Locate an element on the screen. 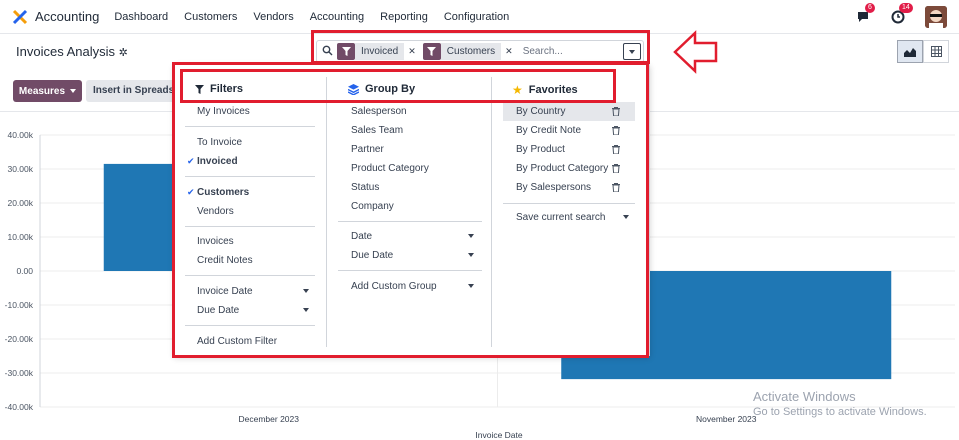 The image size is (959, 440). menu-reporting: Reporting is located at coordinates (404, 17).